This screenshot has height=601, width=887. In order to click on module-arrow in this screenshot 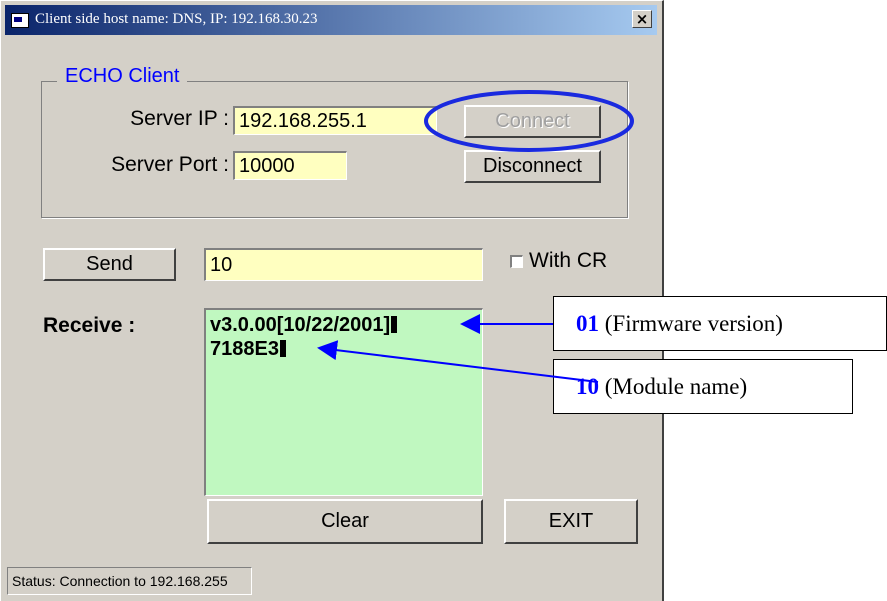, I will do `click(458, 361)`.